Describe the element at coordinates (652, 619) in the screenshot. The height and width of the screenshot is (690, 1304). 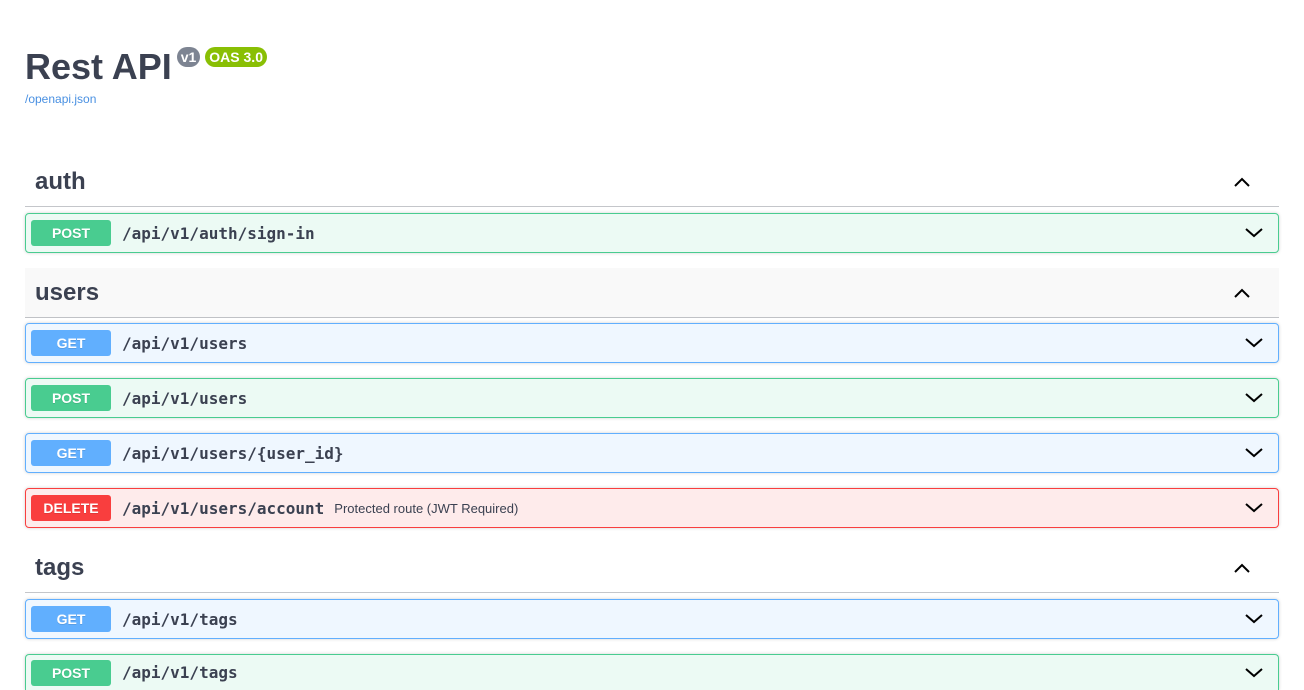
I see `operation-get-tags: GET /api/v1/tags` at that location.